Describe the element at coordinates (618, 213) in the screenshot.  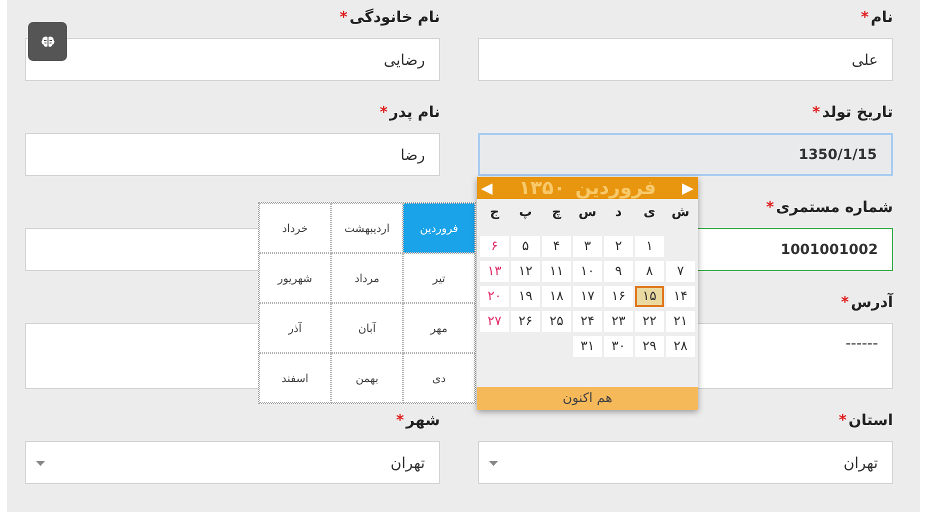
I see `weekday-label: د` at that location.